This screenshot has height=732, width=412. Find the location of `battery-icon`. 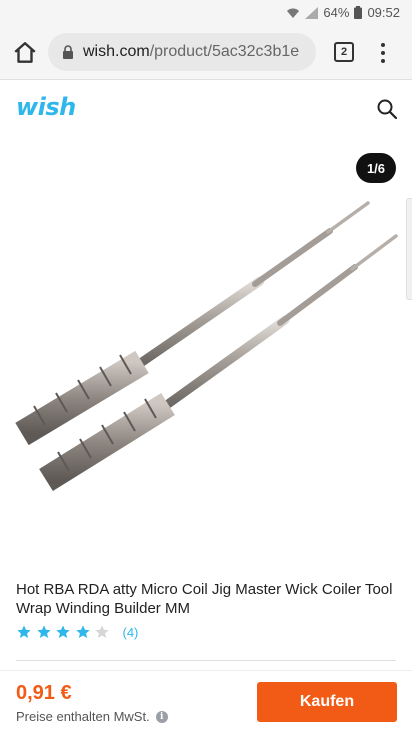

battery-icon is located at coordinates (358, 12).